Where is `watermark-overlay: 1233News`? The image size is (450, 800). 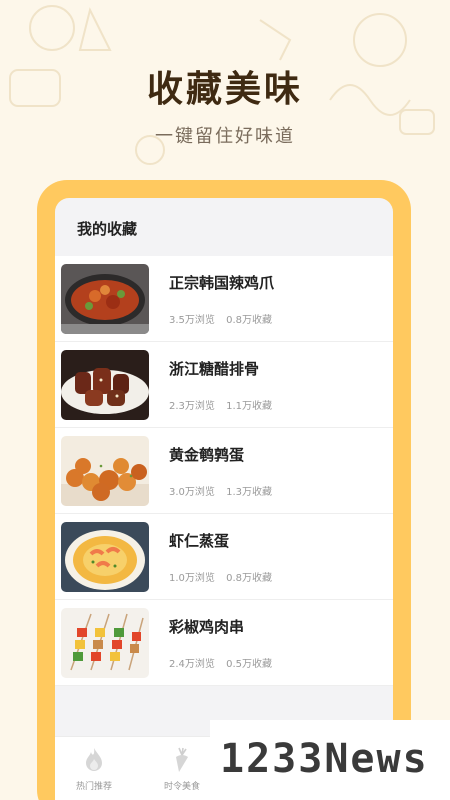 watermark-overlay: 1233News is located at coordinates (330, 760).